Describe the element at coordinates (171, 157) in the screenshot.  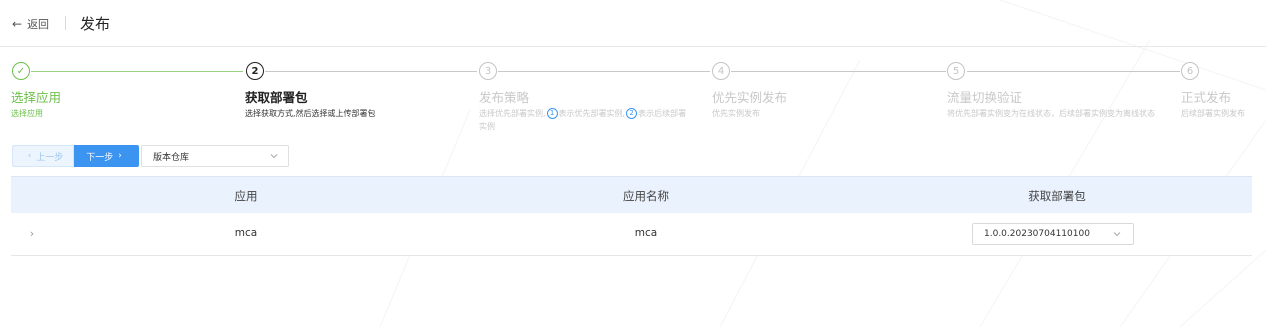
I see `package-source-value: 版本仓库` at that location.